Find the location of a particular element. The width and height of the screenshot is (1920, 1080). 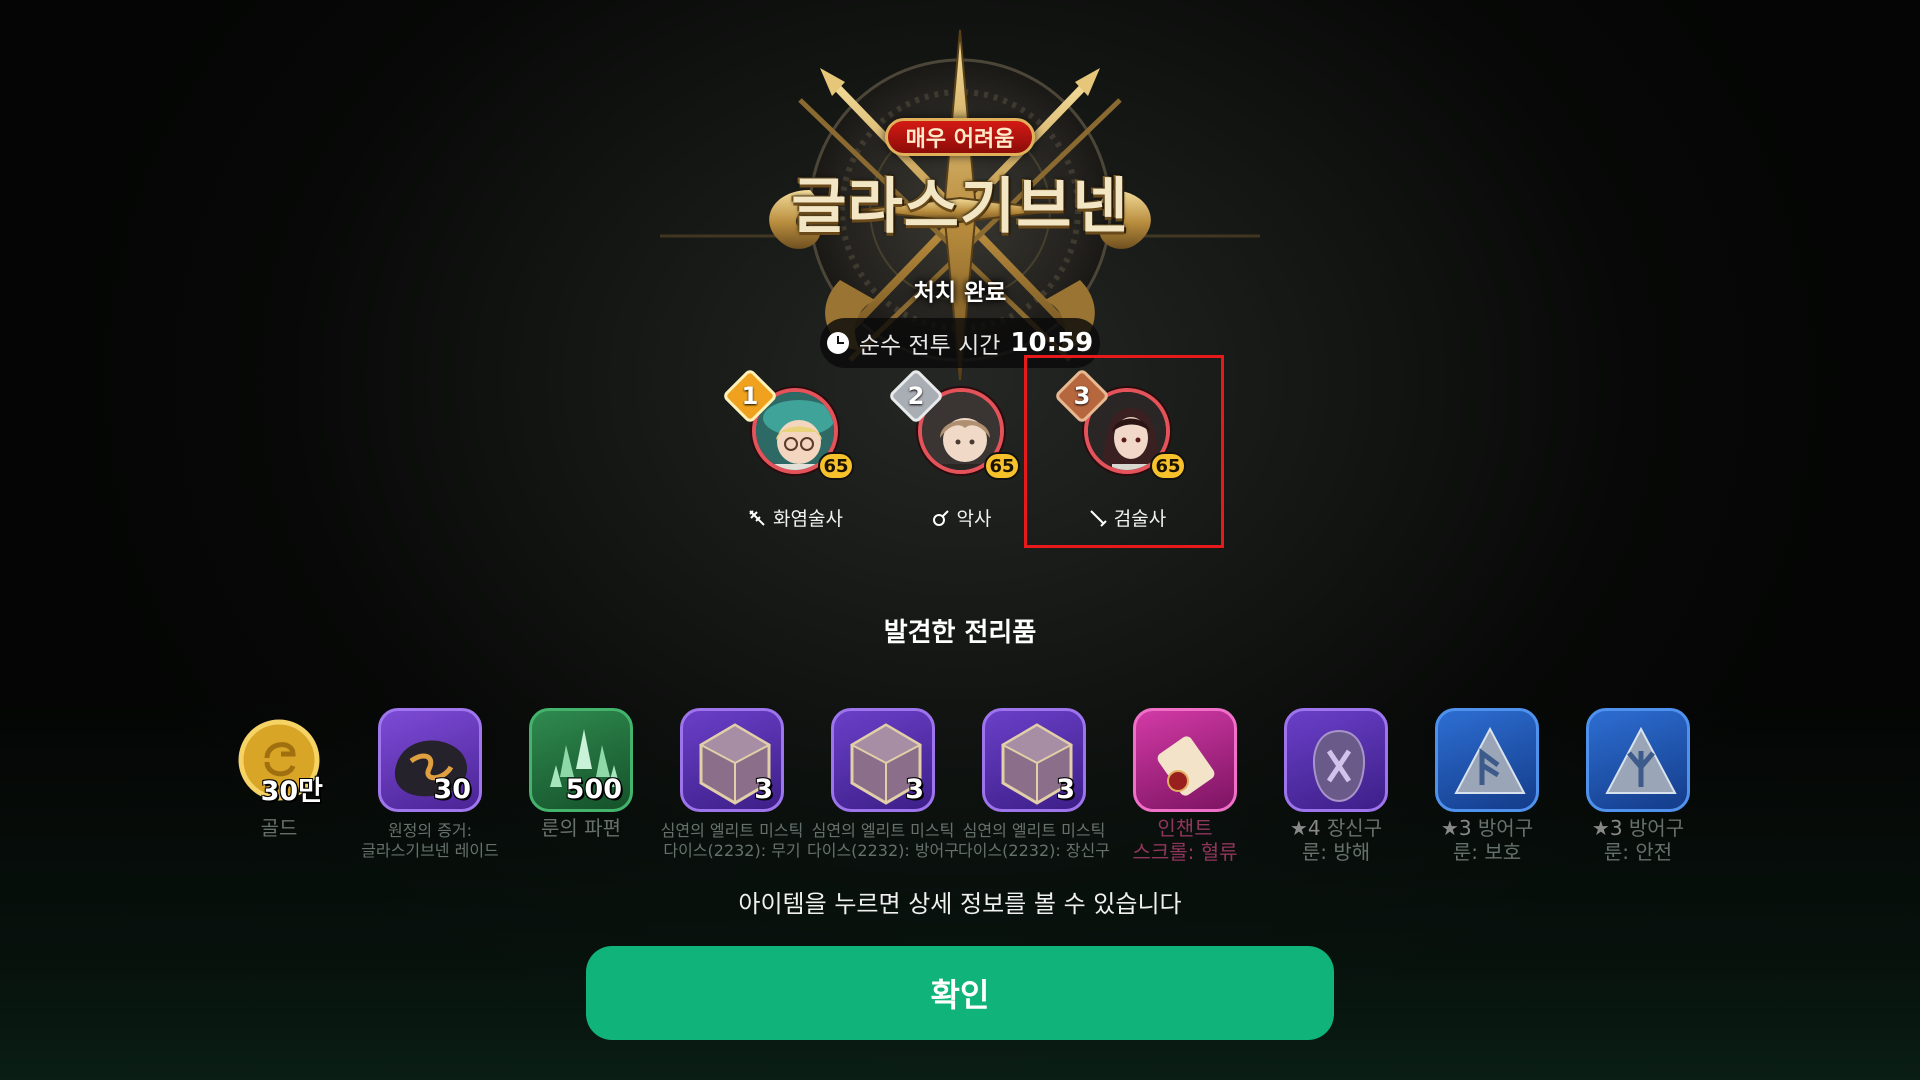

loot-item-enchant-scroll: 인챈트 스크롤: 혈류 is located at coordinates (1185, 791).